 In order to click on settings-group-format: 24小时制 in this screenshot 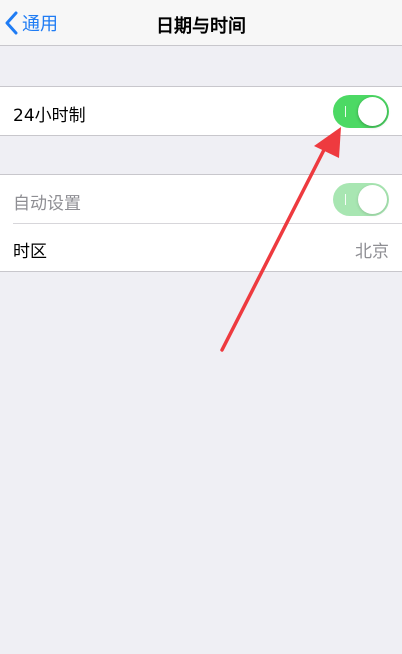, I will do `click(201, 111)`.